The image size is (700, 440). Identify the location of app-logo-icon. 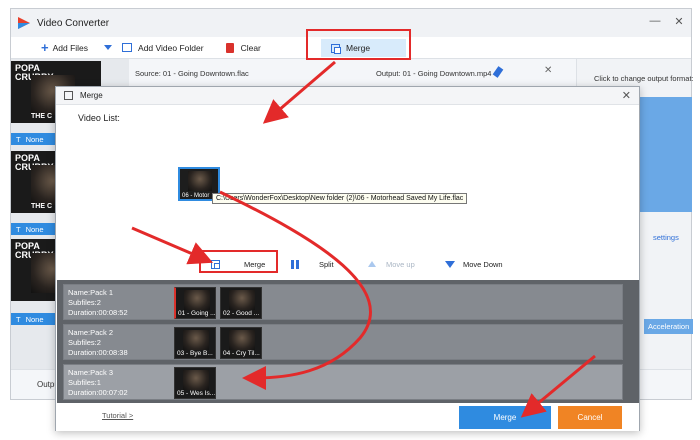
(24, 23).